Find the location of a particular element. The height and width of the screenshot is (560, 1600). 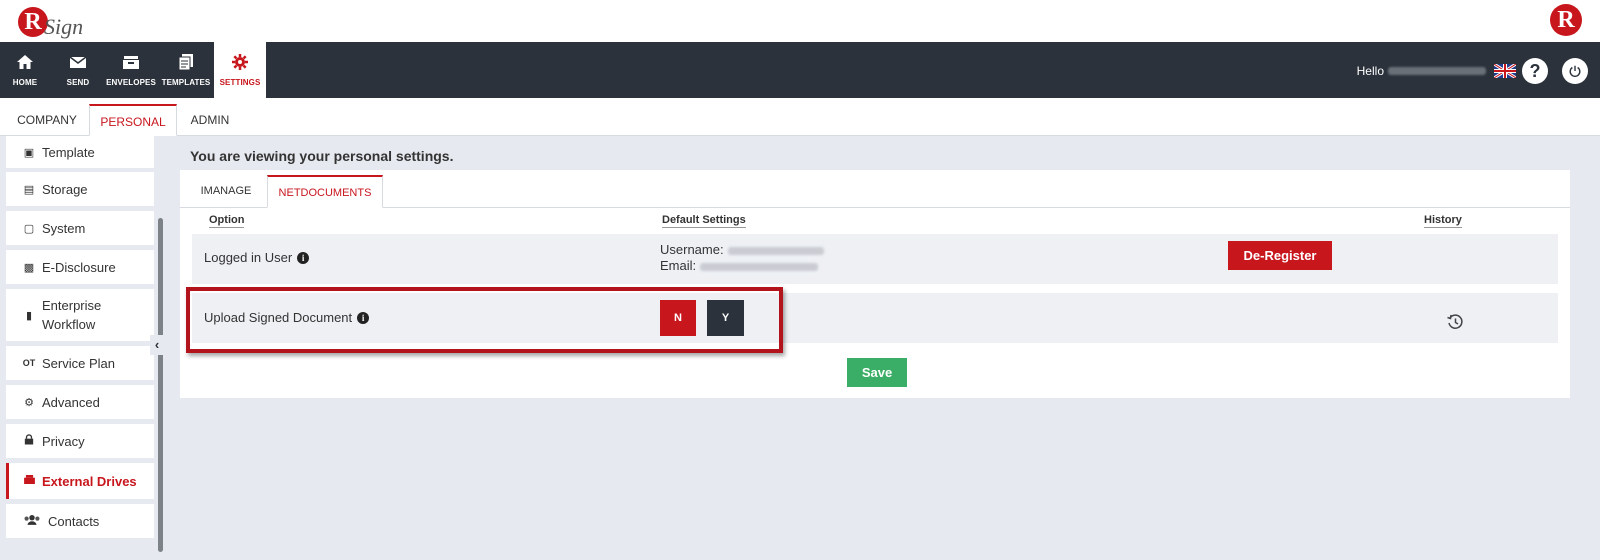

template-icon: ▣ is located at coordinates (29, 152).